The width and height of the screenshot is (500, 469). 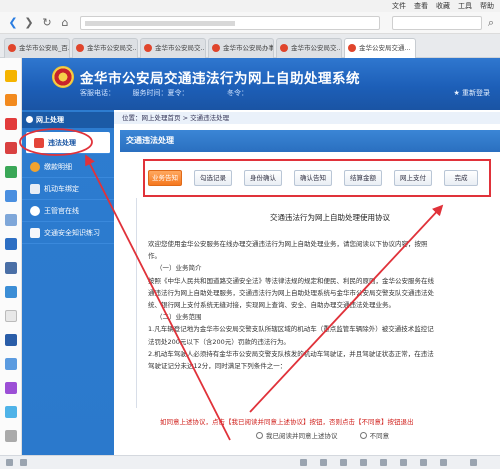 What do you see at coordinates (250, 462) in the screenshot?
I see `status-bar` at bounding box center [250, 462].